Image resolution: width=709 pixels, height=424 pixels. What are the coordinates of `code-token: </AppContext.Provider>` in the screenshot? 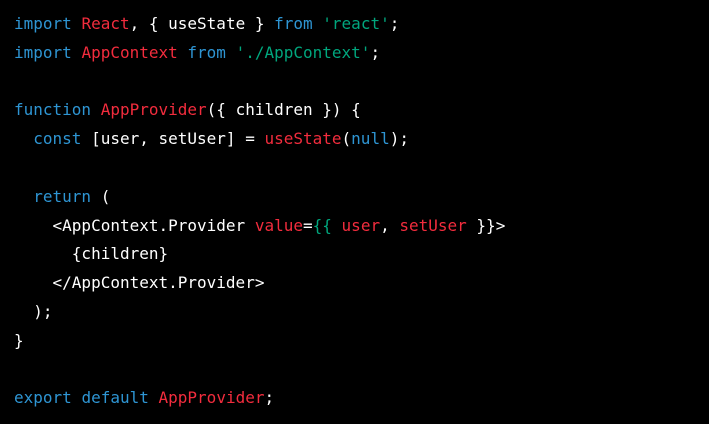 It's located at (139, 283).